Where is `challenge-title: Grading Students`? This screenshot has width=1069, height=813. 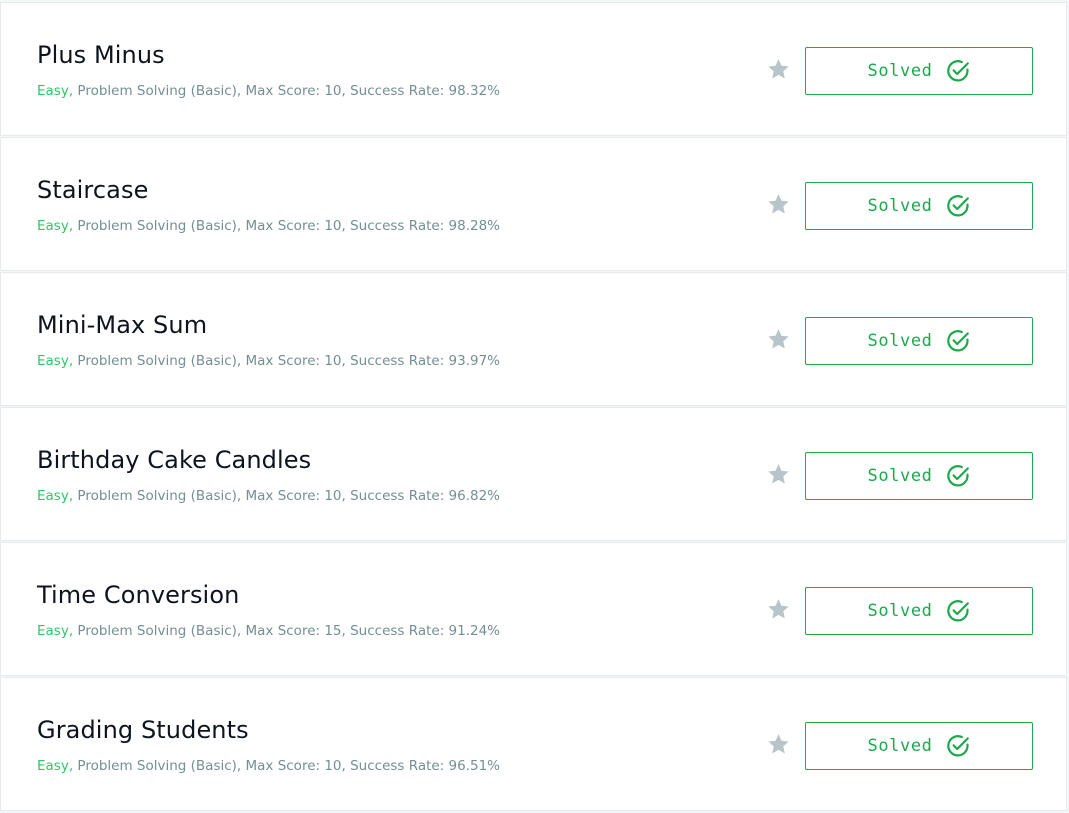
challenge-title: Grading Students is located at coordinates (143, 730).